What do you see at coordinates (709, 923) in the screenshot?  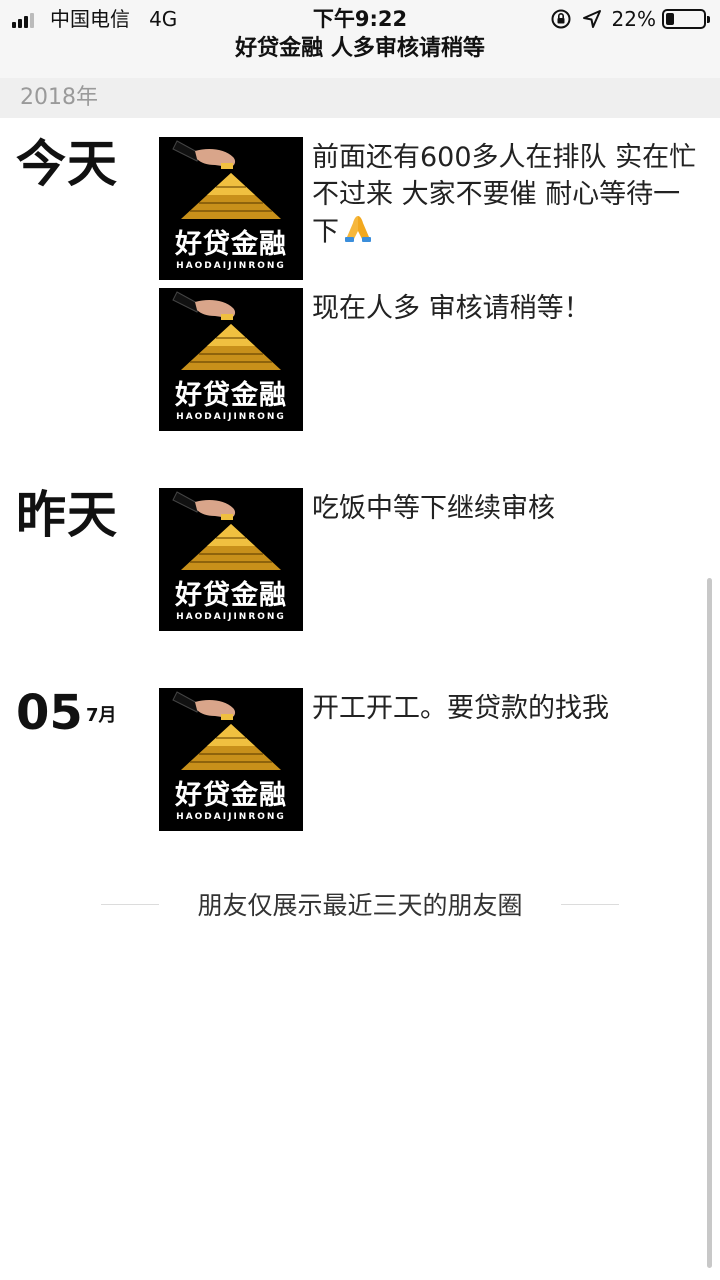 I see `scrollbar` at bounding box center [709, 923].